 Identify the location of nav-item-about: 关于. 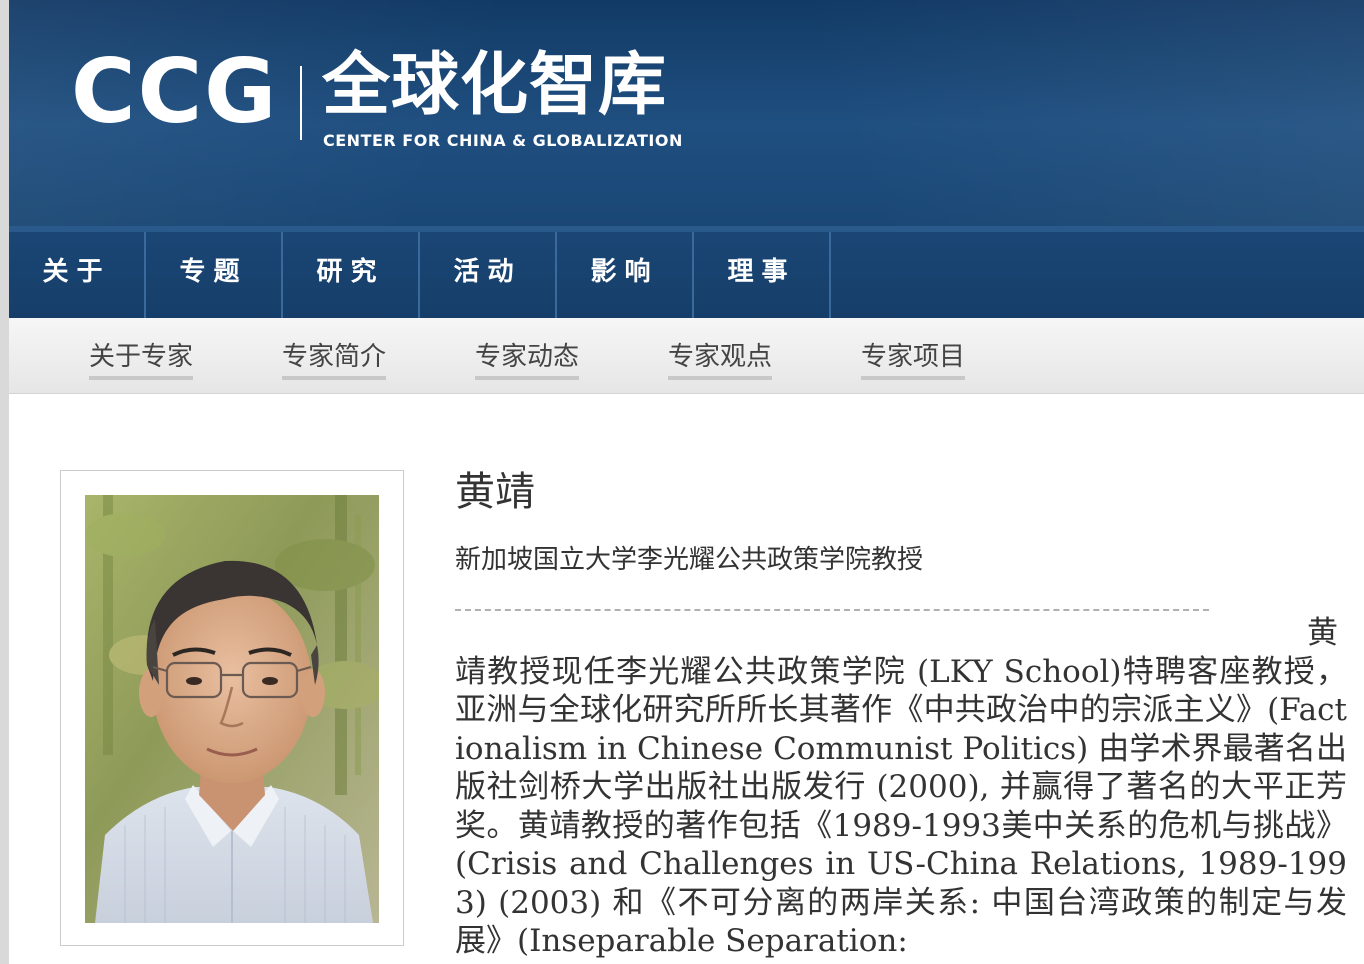
(77, 275).